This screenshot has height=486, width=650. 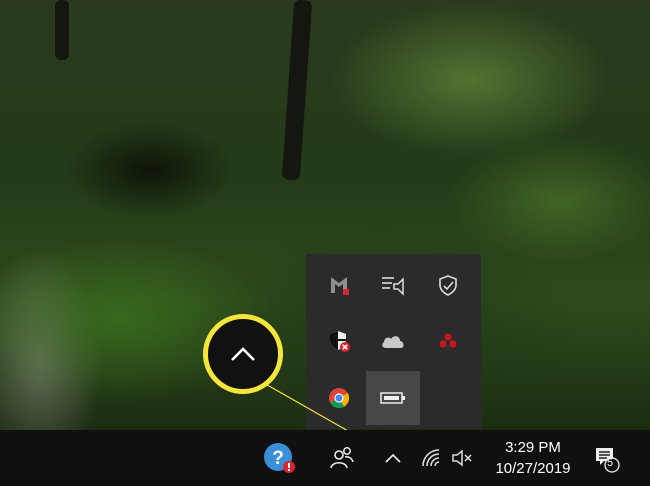 What do you see at coordinates (462, 458) in the screenshot?
I see `volume-muted-icon` at bounding box center [462, 458].